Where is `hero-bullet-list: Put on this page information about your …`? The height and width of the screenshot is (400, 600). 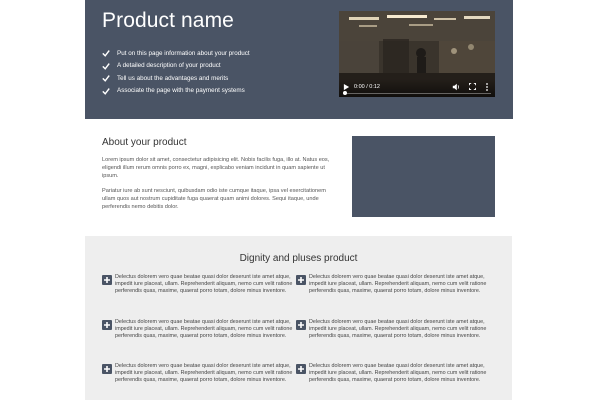 hero-bullet-list: Put on this page information about your … is located at coordinates (176, 72).